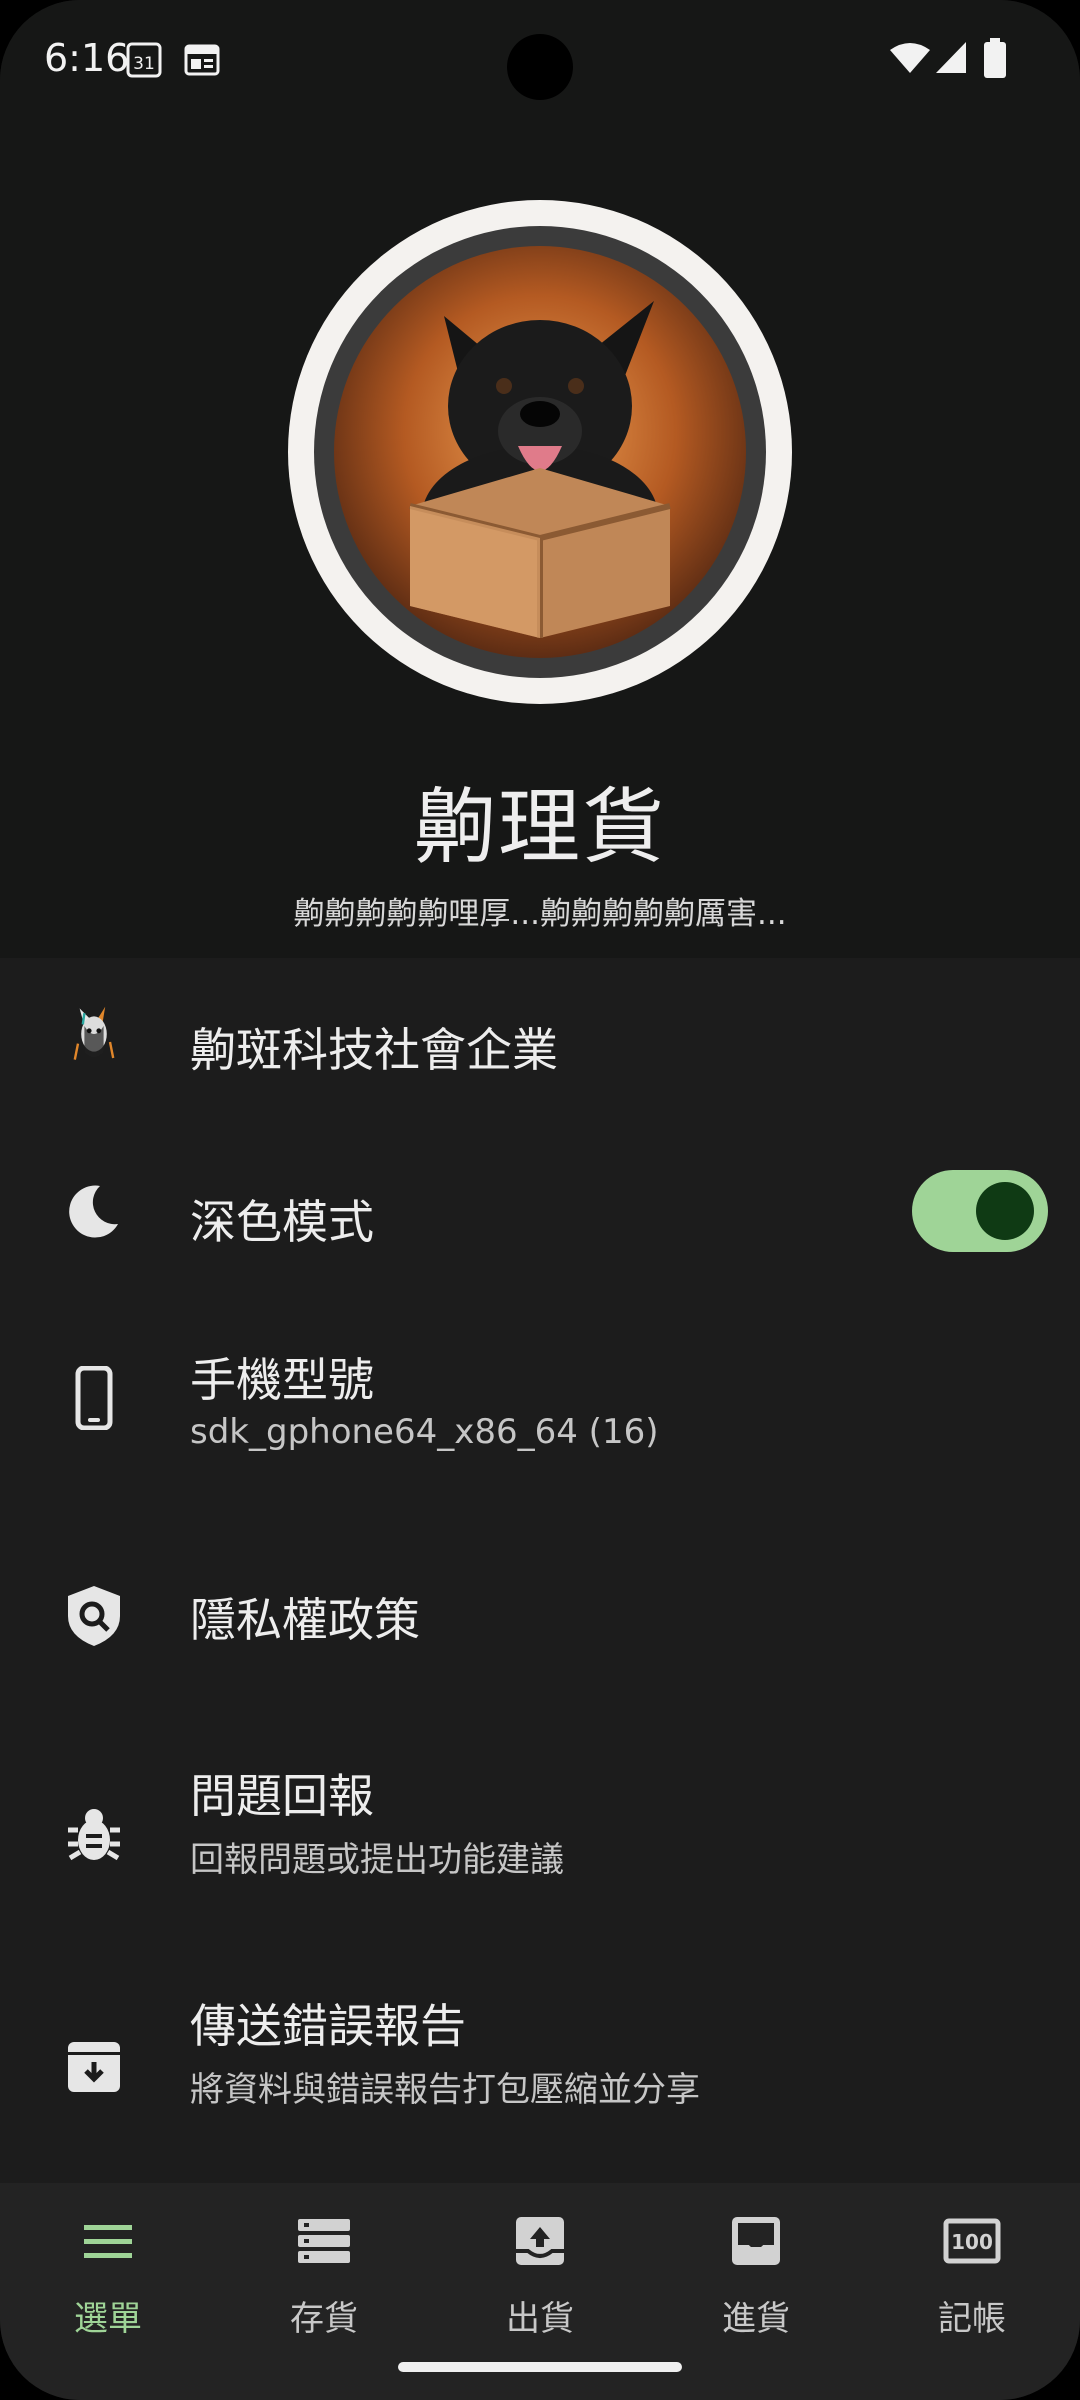 Image resolution: width=1080 pixels, height=2400 pixels. What do you see at coordinates (972, 2277) in the screenshot?
I see `nav-item-accounting: 100 記帳` at bounding box center [972, 2277].